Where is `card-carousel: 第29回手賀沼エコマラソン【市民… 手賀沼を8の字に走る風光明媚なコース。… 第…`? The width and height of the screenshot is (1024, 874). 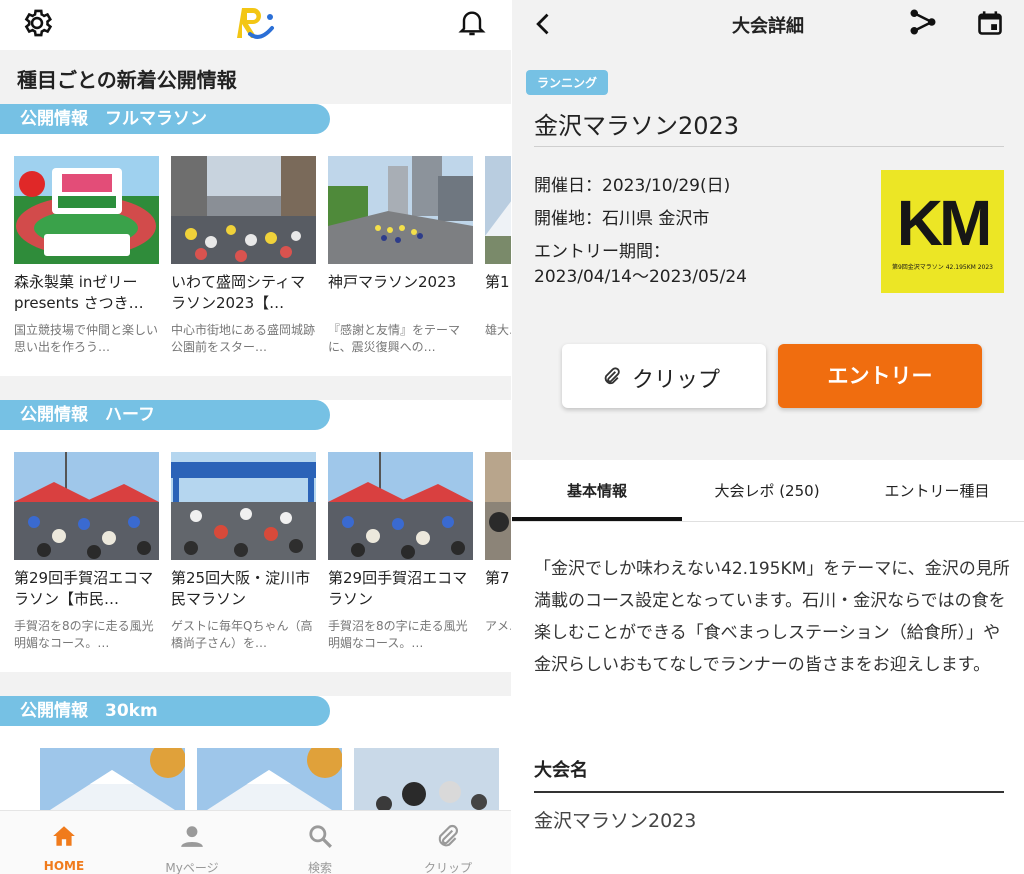 card-carousel: 第29回手賀沼エコマラソン【市民… 手賀沼を8の字に走る風光明媚なコース。… 第… is located at coordinates (263, 562).